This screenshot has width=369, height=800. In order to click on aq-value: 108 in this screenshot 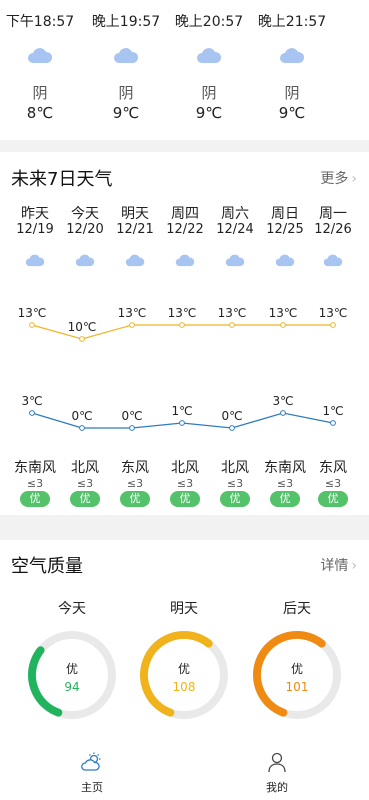, I will do `click(184, 687)`.